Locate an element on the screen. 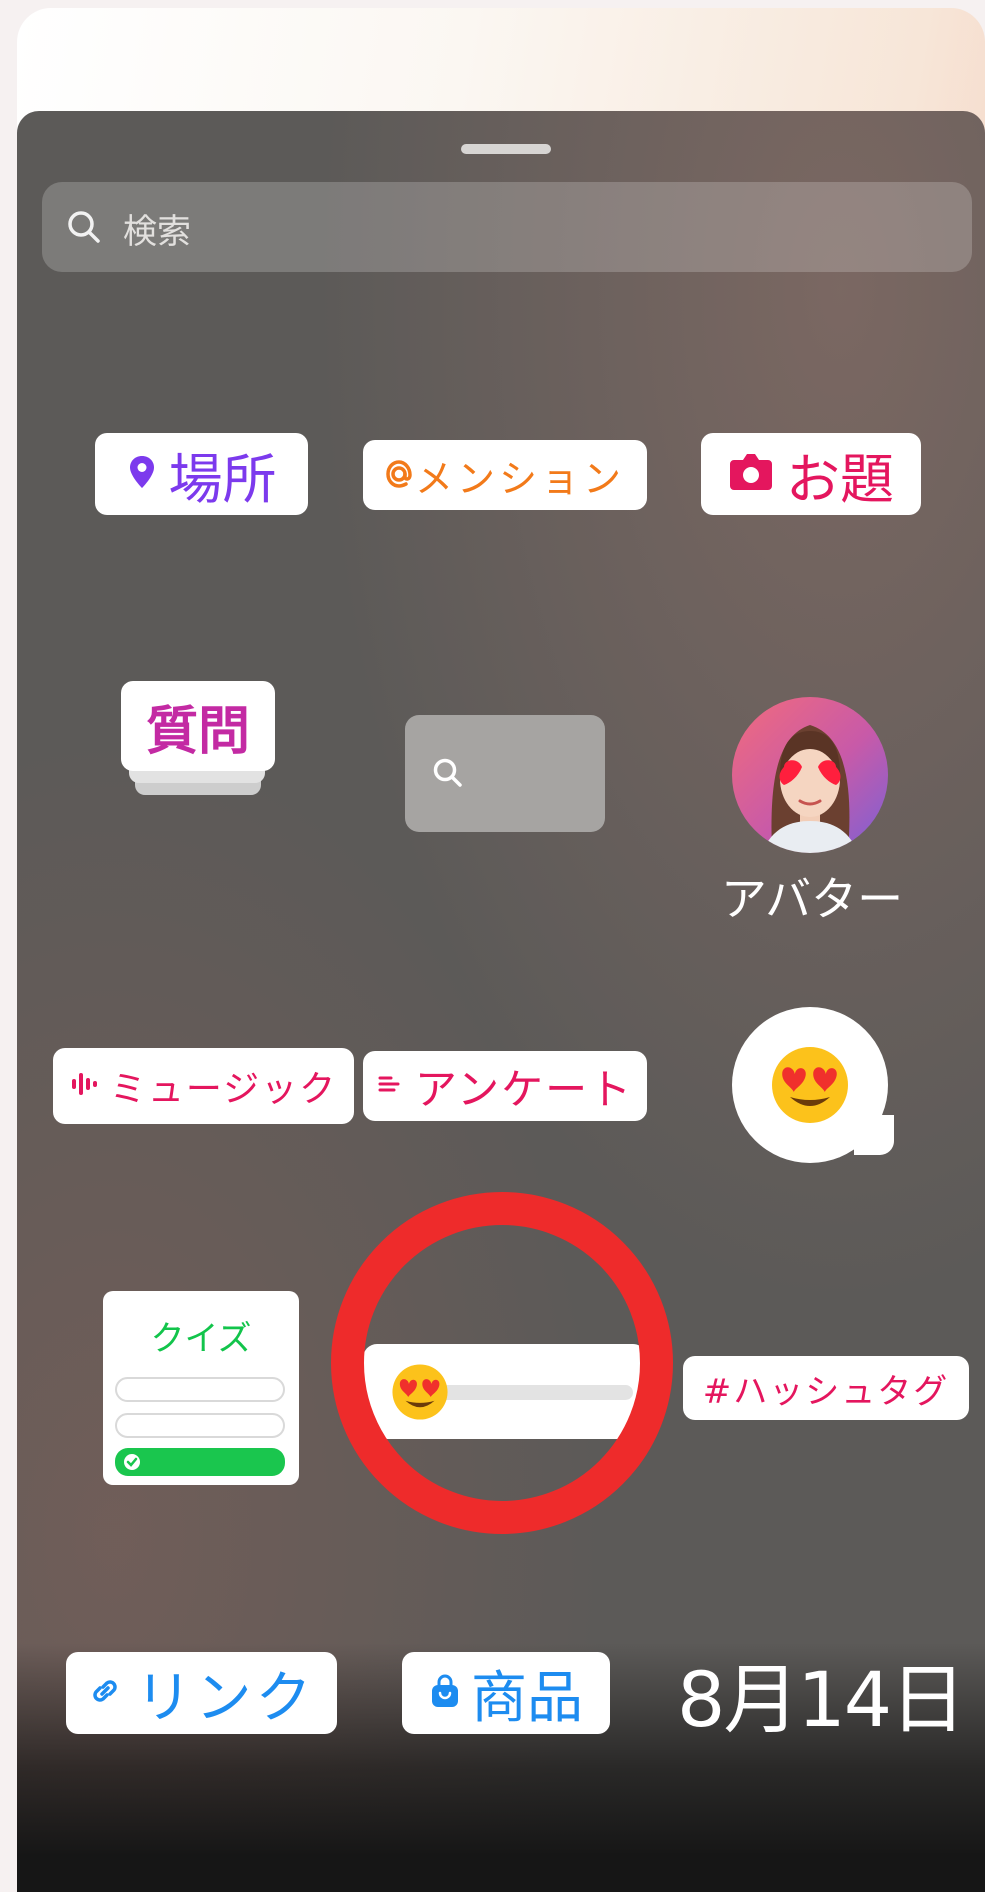 The image size is (985, 1892). hashtag-sticker: #ハッシュタグ is located at coordinates (826, 1388).